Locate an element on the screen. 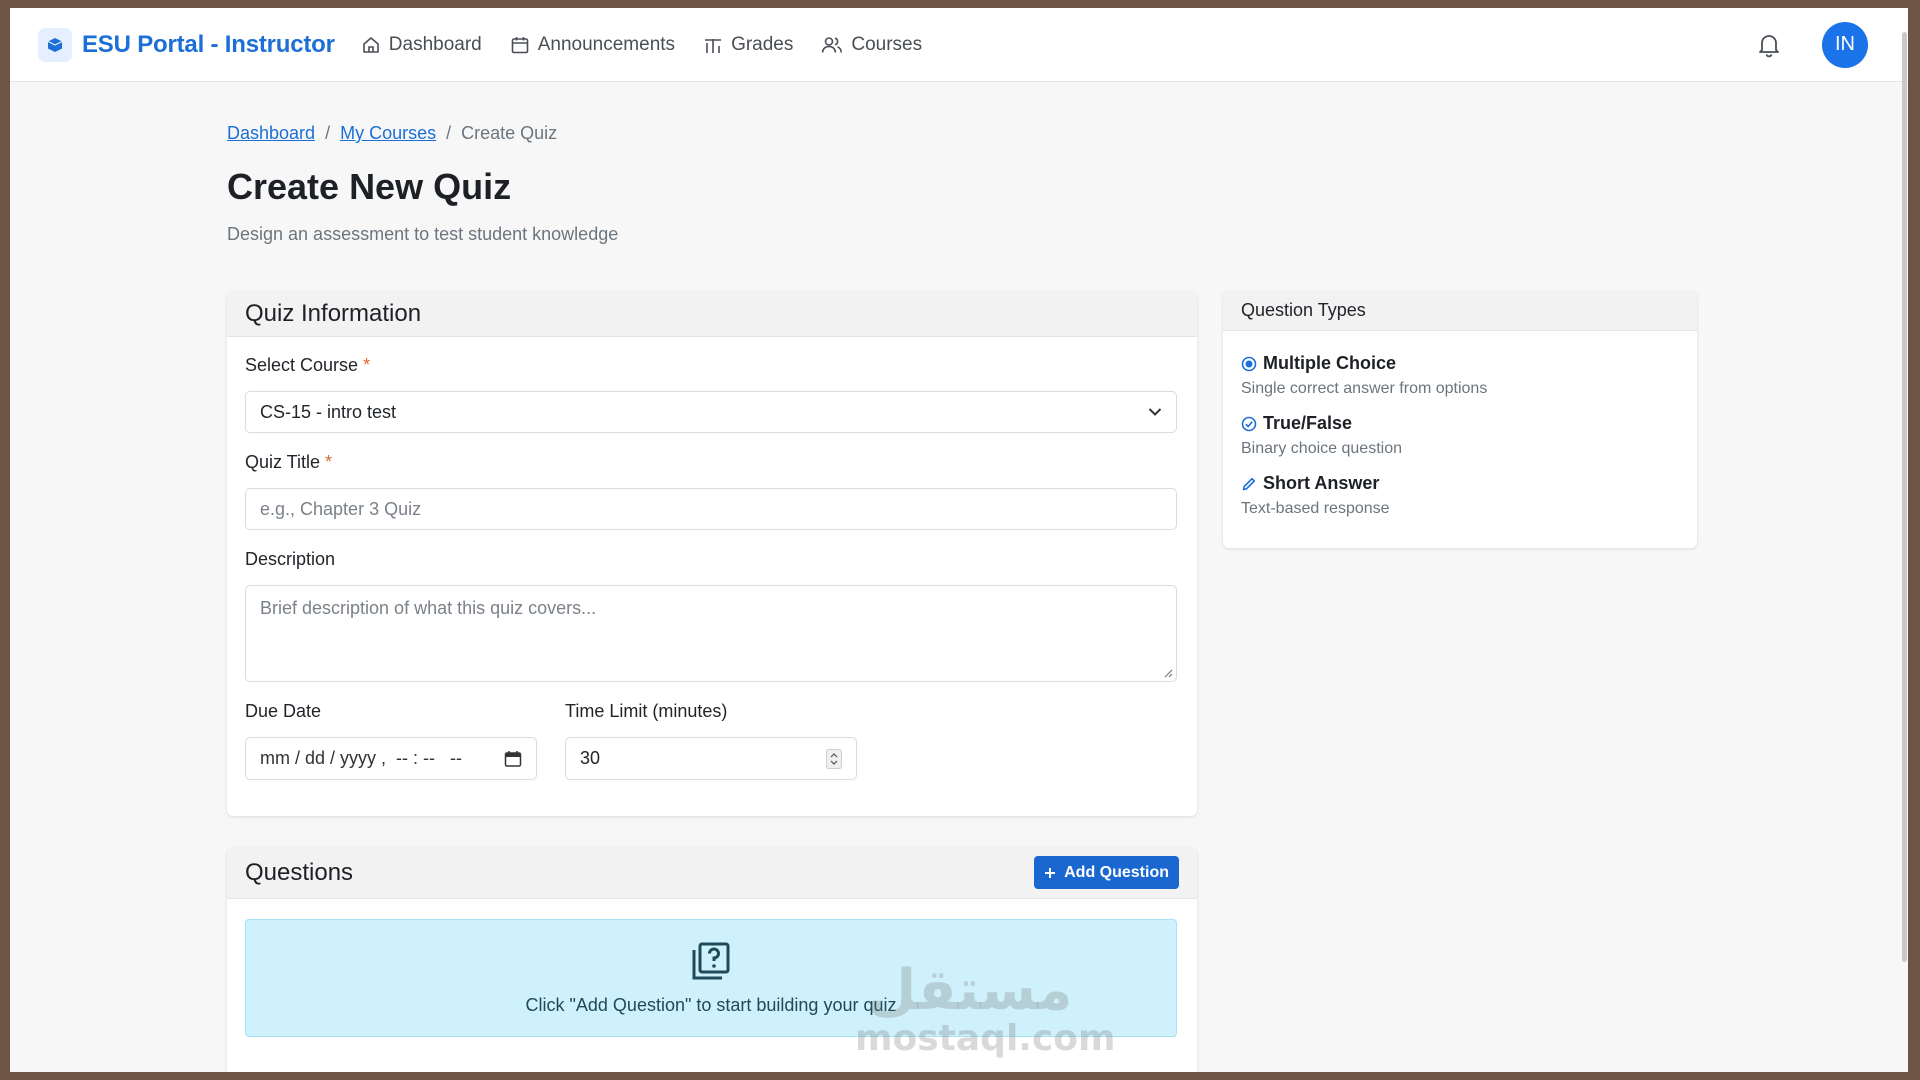 The image size is (1920, 1080). navbar-right: IN is located at coordinates (1818, 44).